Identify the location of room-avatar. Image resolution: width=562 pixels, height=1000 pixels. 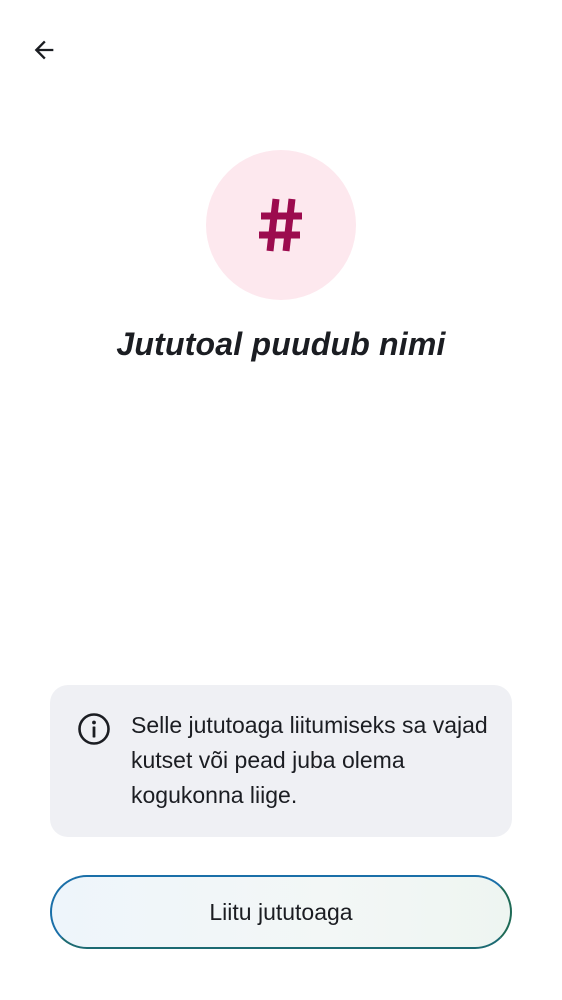
(281, 225).